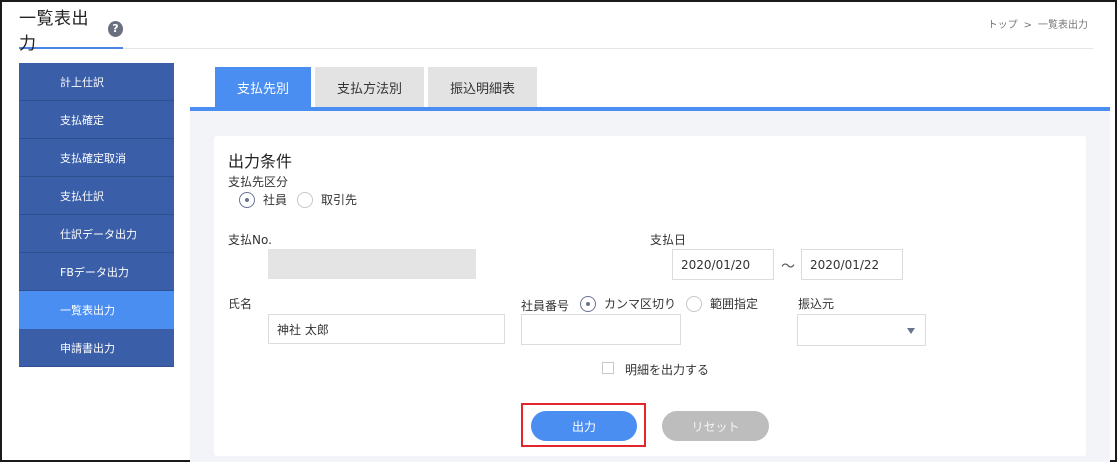 The width and height of the screenshot is (1117, 462). What do you see at coordinates (96, 120) in the screenshot?
I see `sidebar-item-payment-confirm: 支払確定` at bounding box center [96, 120].